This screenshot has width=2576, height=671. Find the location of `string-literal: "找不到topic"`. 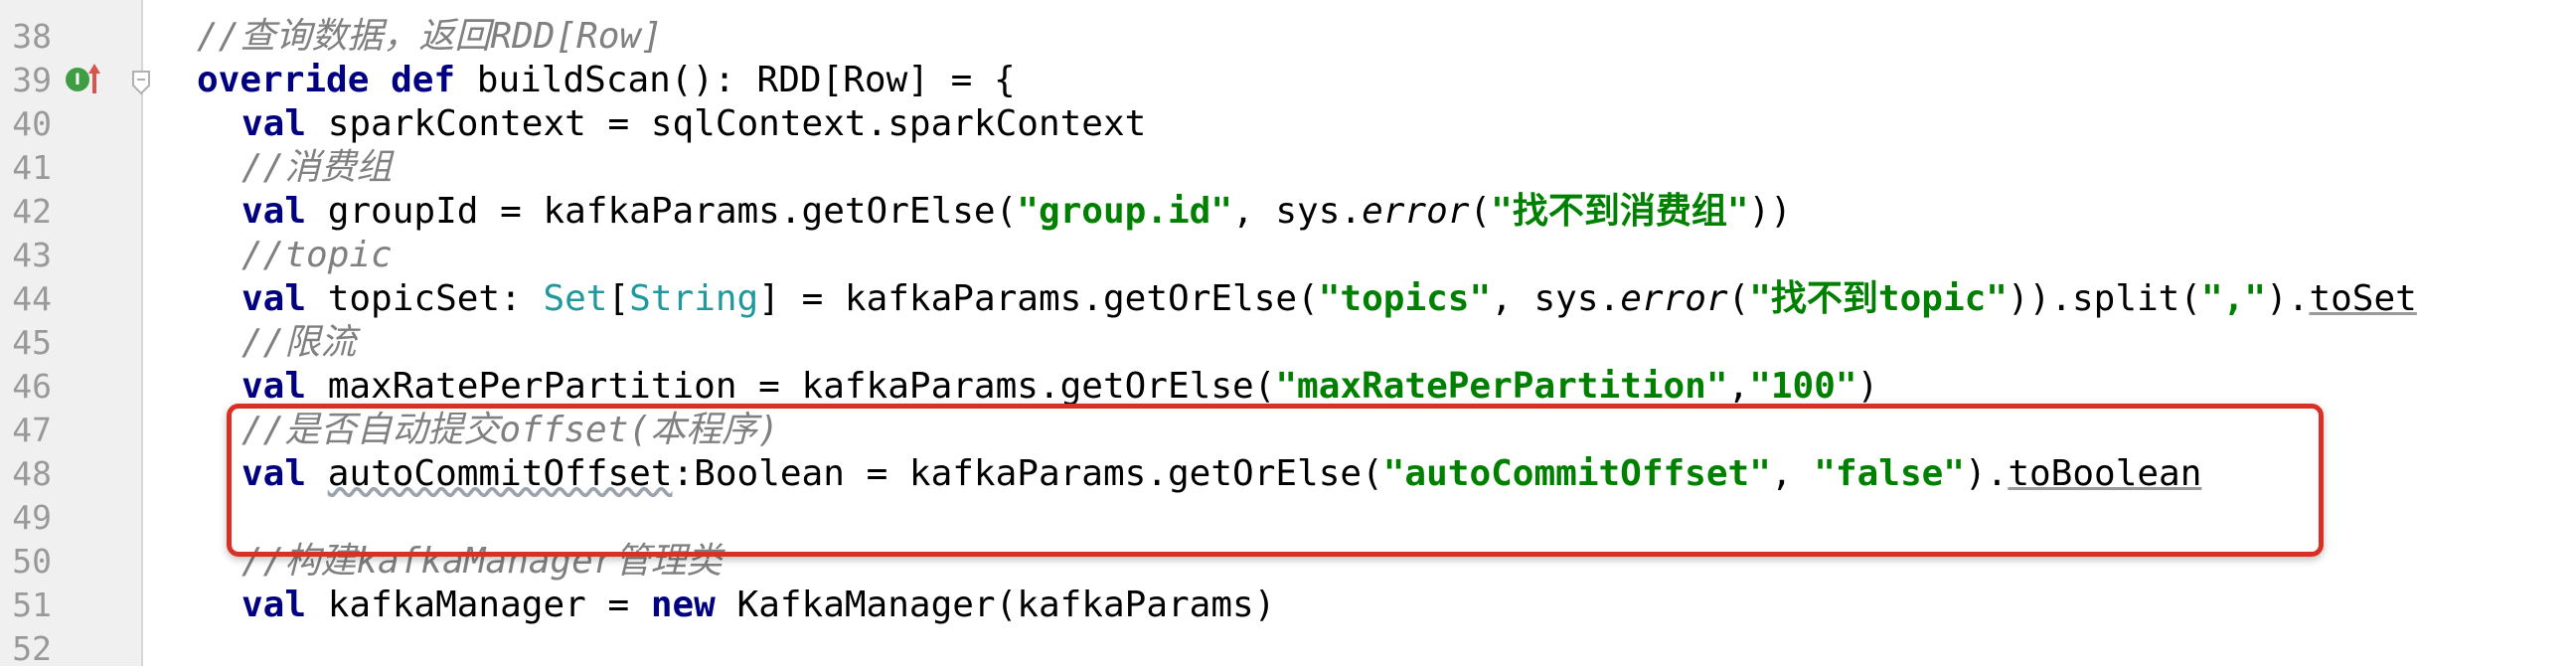

string-literal: "找不到topic" is located at coordinates (1878, 299).